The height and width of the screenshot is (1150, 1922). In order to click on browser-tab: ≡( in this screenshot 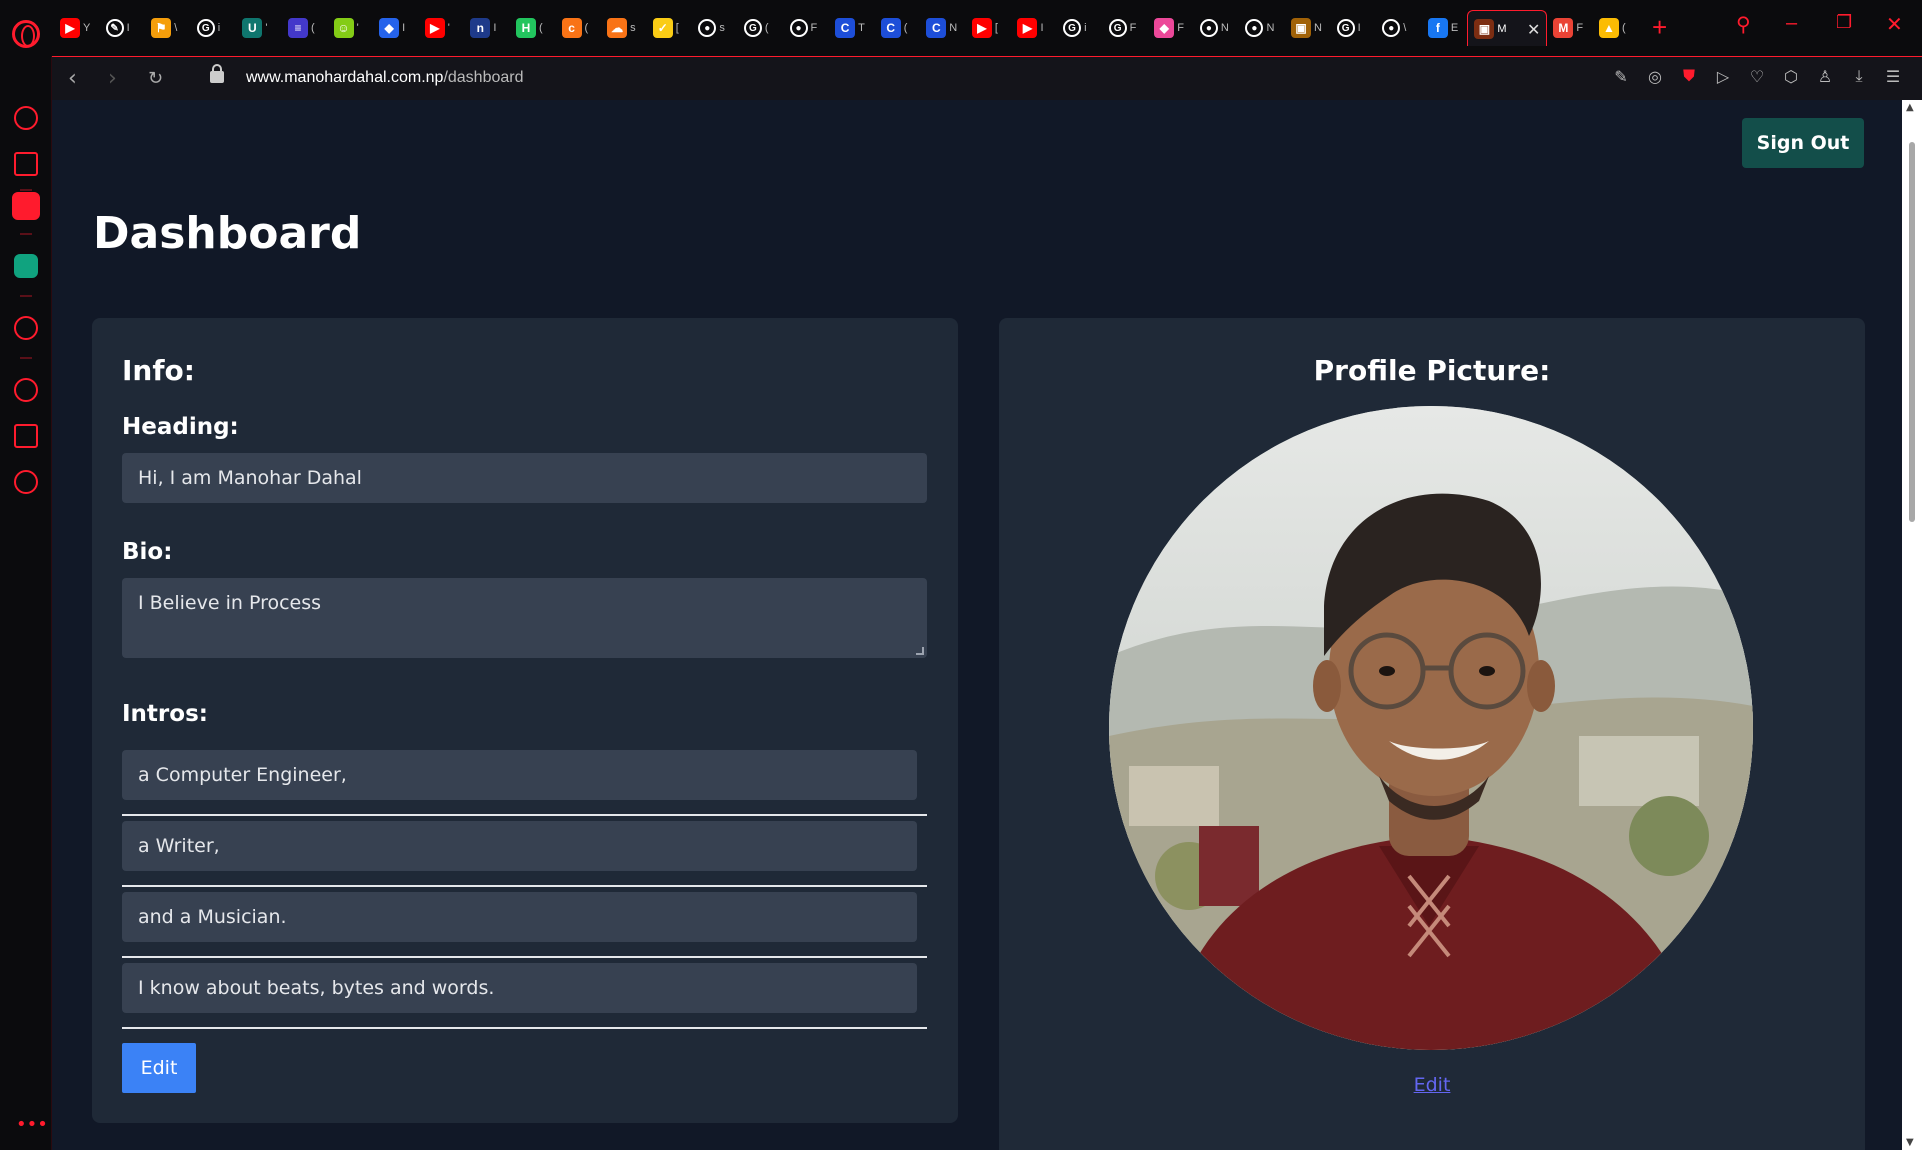, I will do `click(305, 28)`.